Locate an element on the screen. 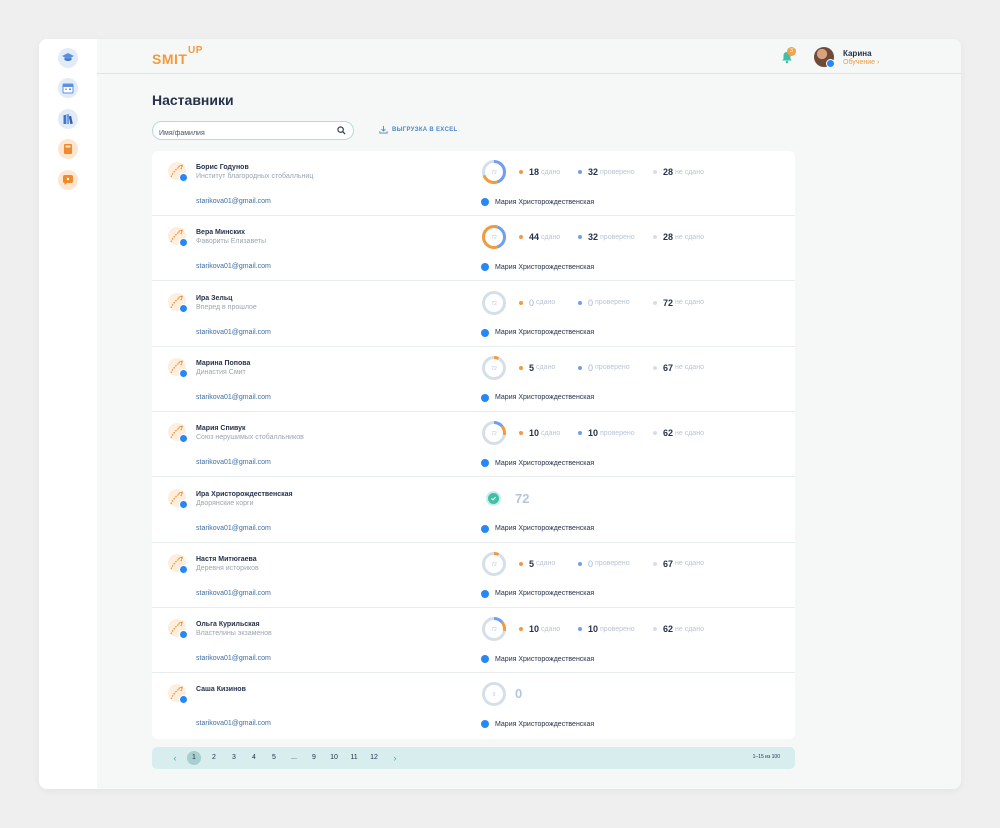  check-circle-icon is located at coordinates (493, 498).